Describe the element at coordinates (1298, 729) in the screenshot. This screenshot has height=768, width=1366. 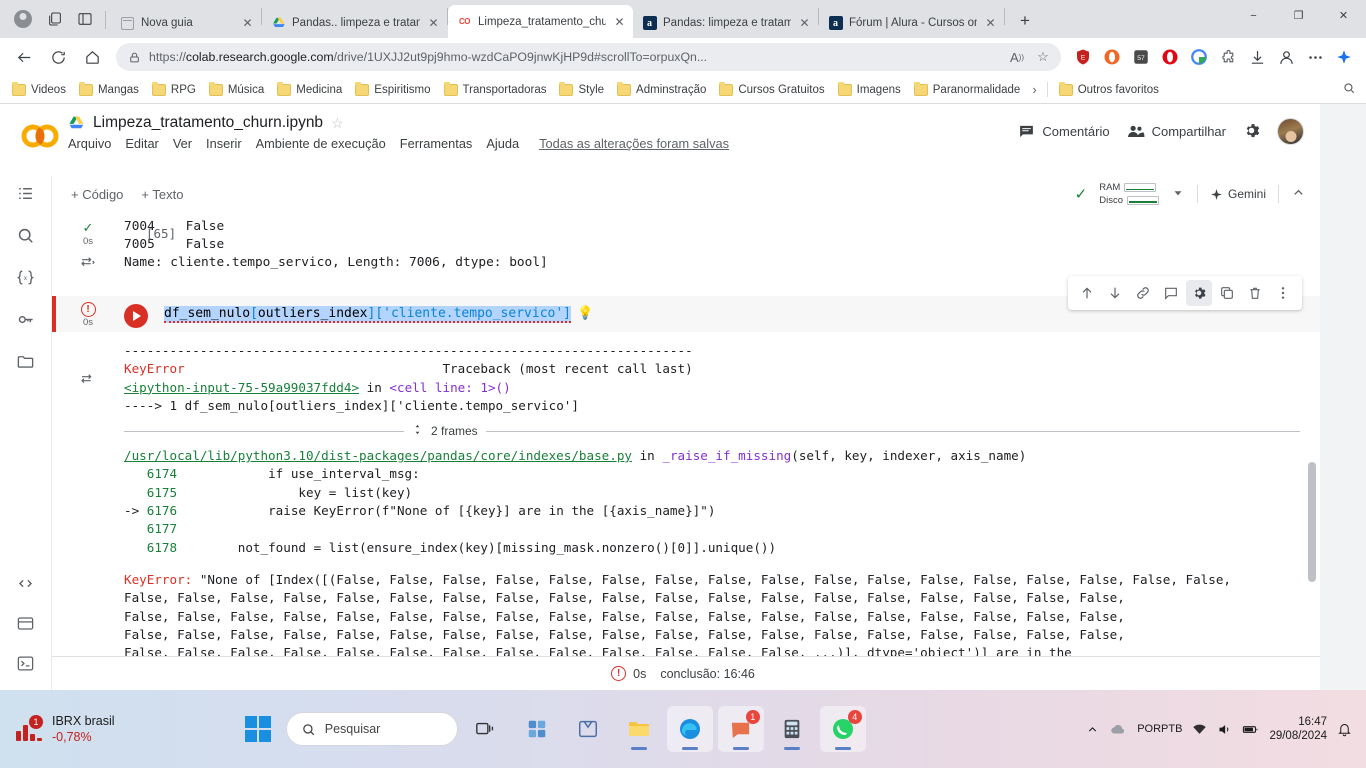
I see `taskbar-clock: 16:47 29/08/2024` at that location.